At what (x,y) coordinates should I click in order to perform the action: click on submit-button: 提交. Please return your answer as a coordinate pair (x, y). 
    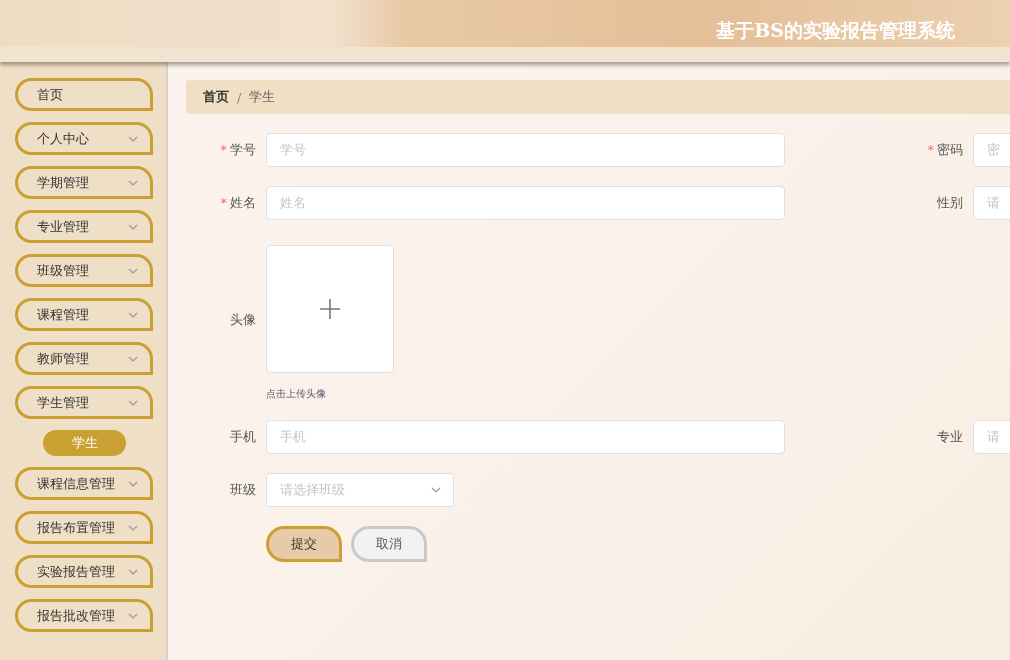
    Looking at the image, I should click on (304, 544).